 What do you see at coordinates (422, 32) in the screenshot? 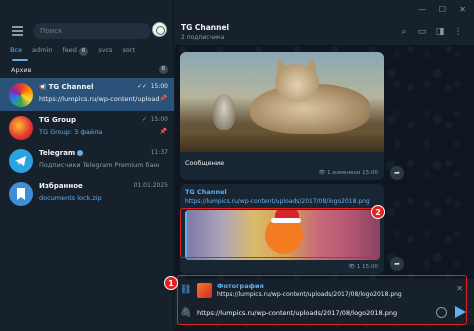
I see `comments-icon: ▭` at bounding box center [422, 32].